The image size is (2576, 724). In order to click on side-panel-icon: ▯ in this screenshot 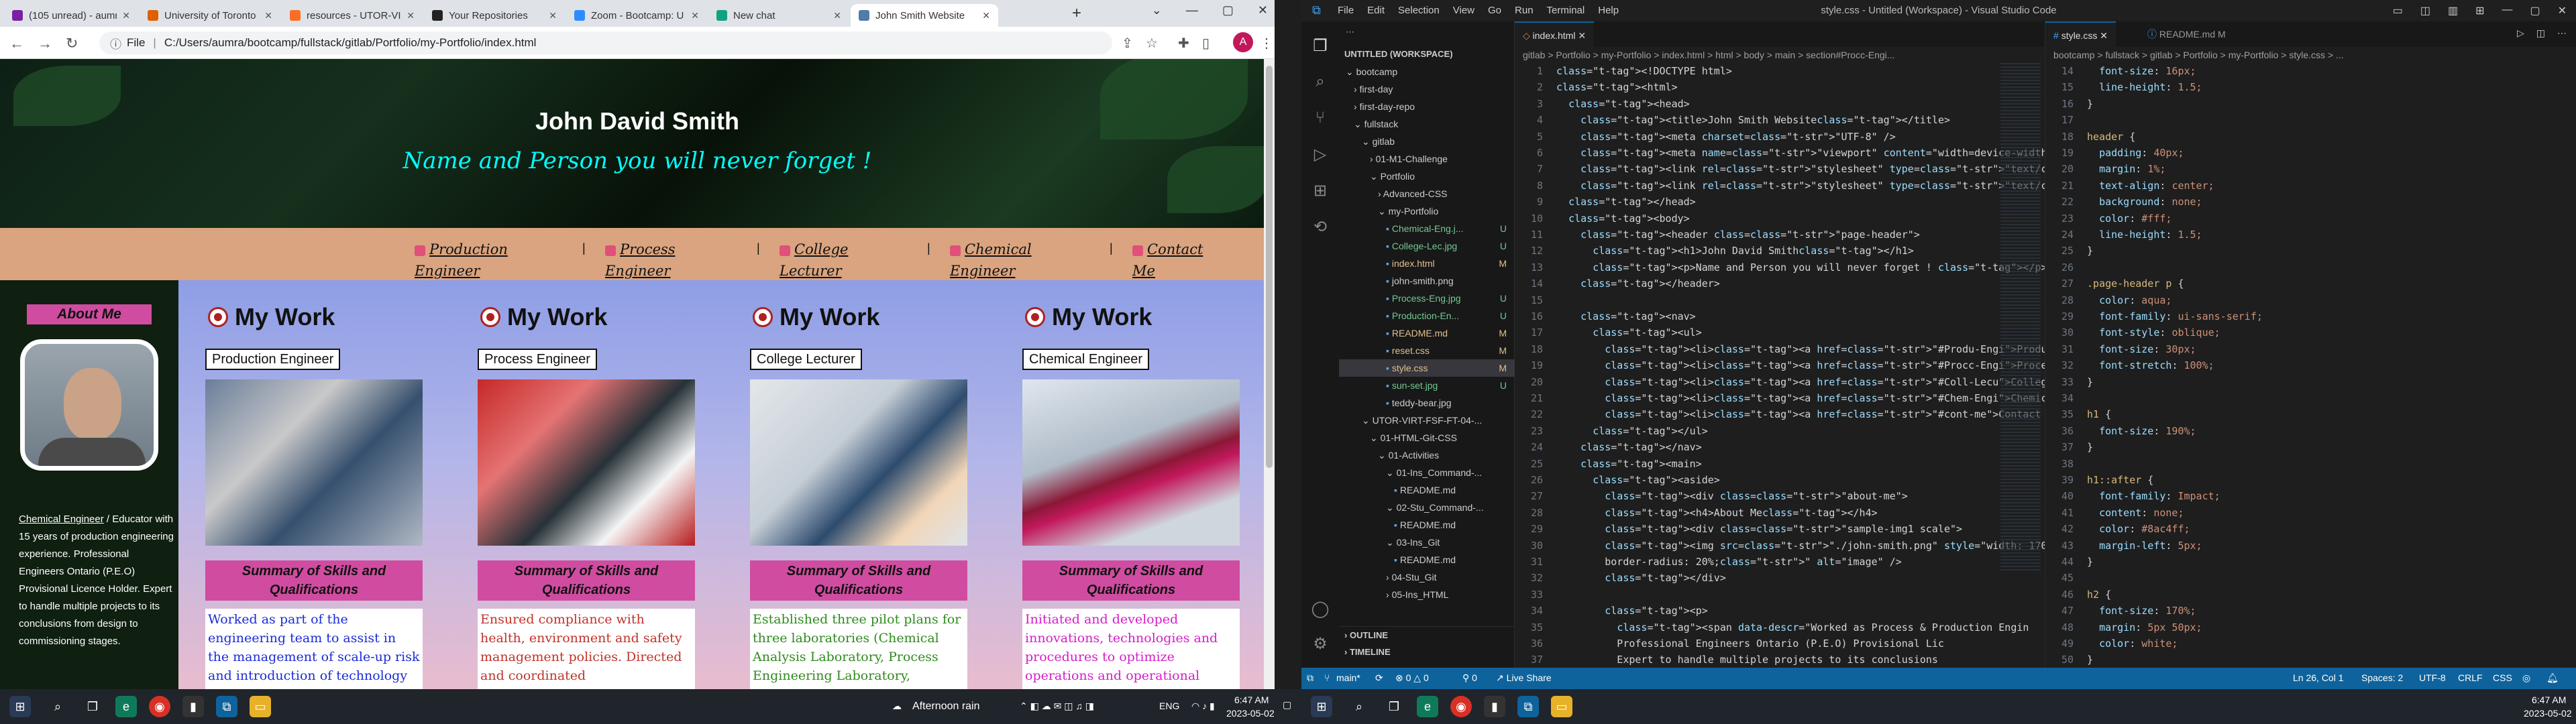, I will do `click(1206, 43)`.